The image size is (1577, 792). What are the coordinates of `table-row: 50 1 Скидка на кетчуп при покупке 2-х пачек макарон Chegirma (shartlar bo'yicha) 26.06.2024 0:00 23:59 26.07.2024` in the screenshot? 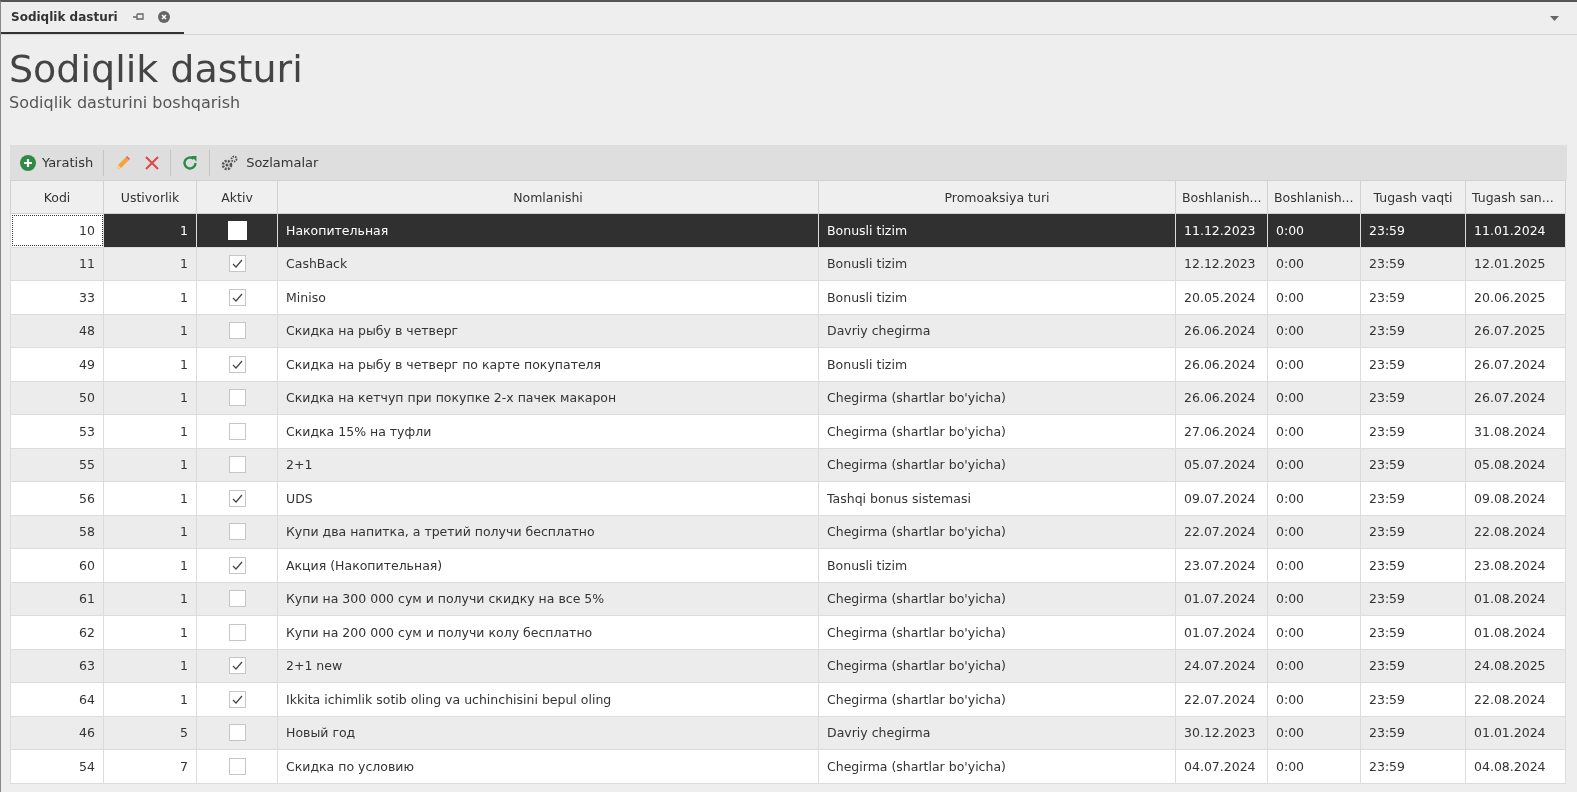 It's located at (788, 398).